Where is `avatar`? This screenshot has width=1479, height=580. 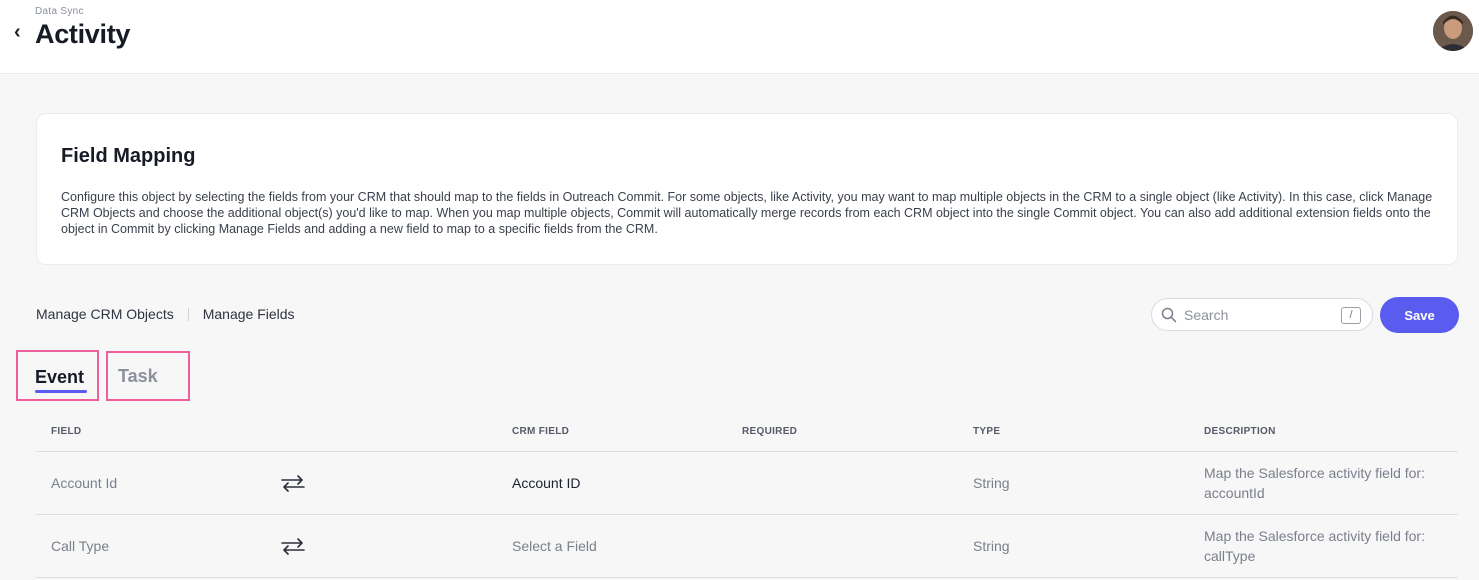 avatar is located at coordinates (1453, 31).